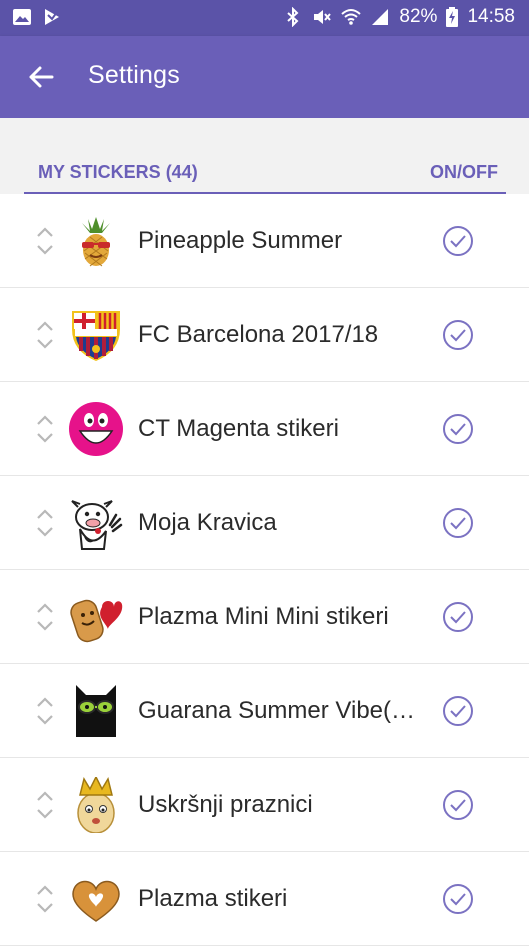 The height and width of the screenshot is (946, 529). What do you see at coordinates (96, 621) in the screenshot?
I see `plazma-biscuit-sticker` at bounding box center [96, 621].